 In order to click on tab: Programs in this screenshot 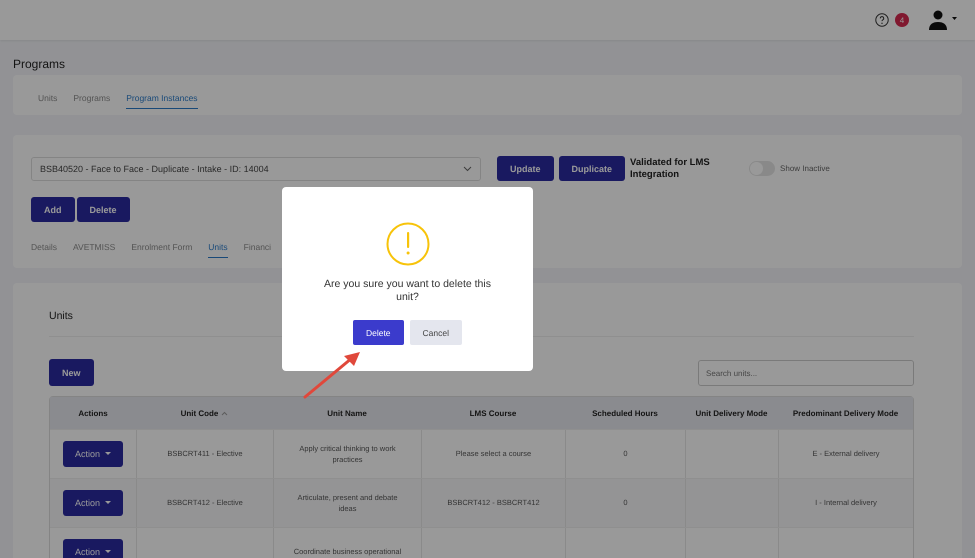, I will do `click(91, 99)`.